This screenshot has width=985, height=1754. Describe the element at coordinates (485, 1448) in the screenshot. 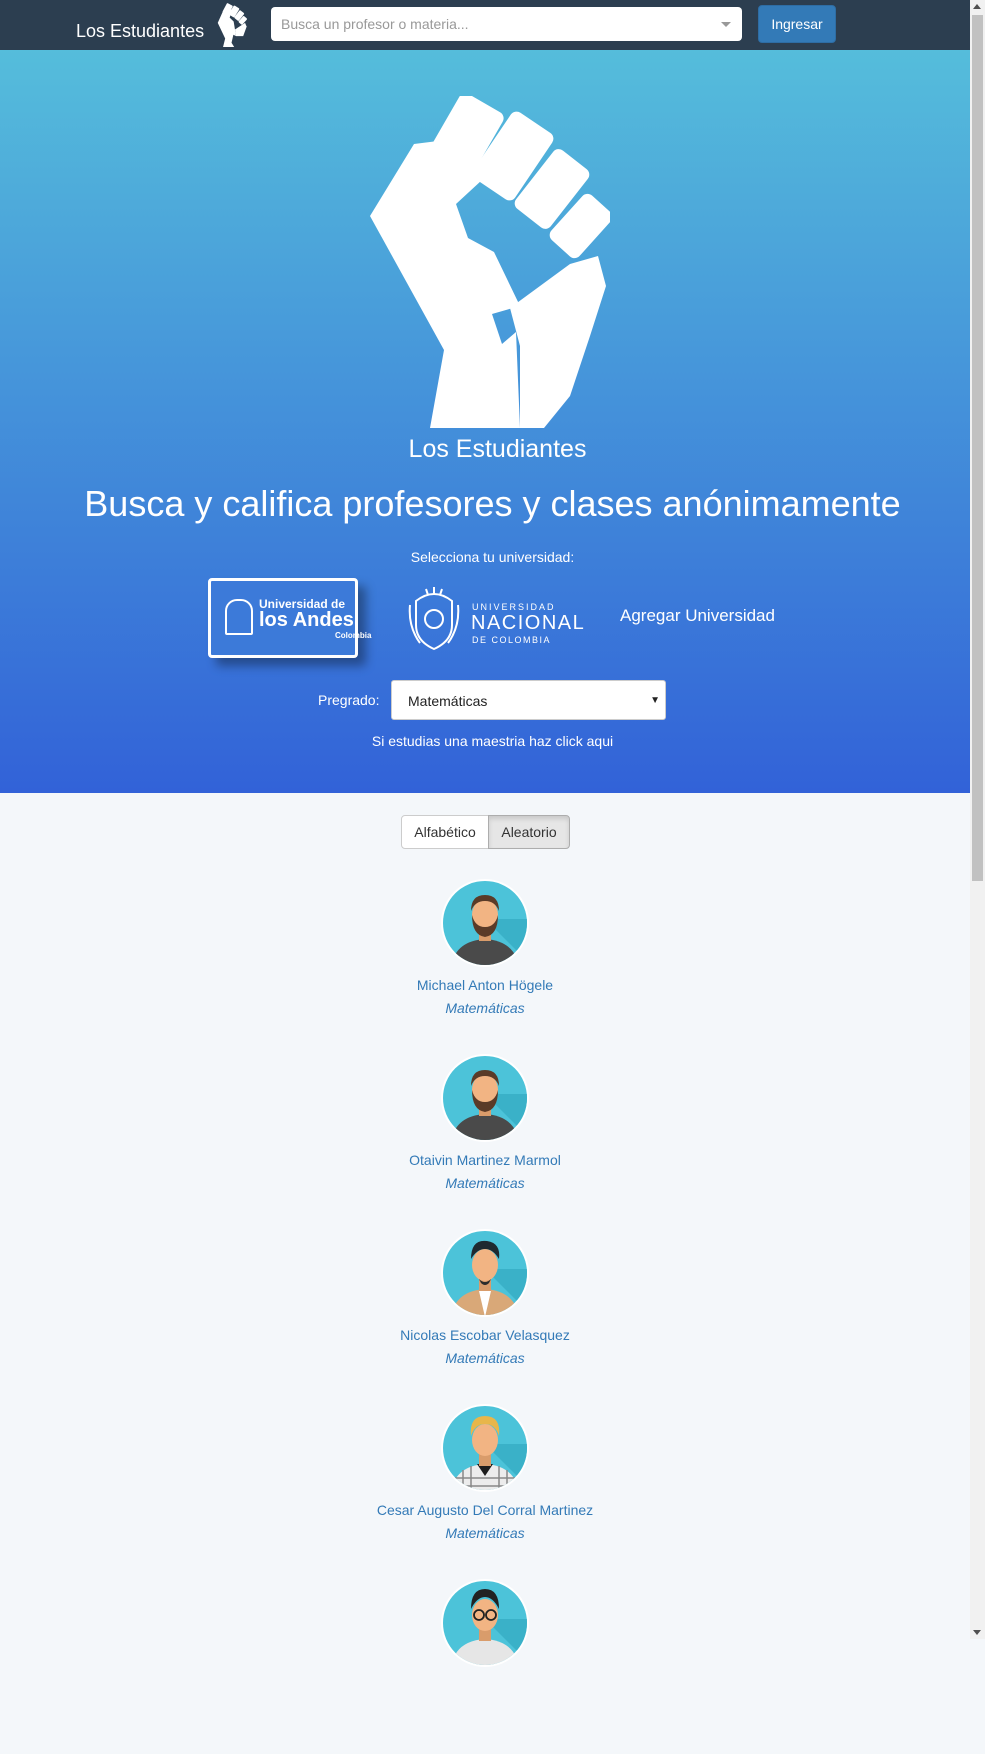

I see `blond-man-plaid-avatar-icon` at that location.